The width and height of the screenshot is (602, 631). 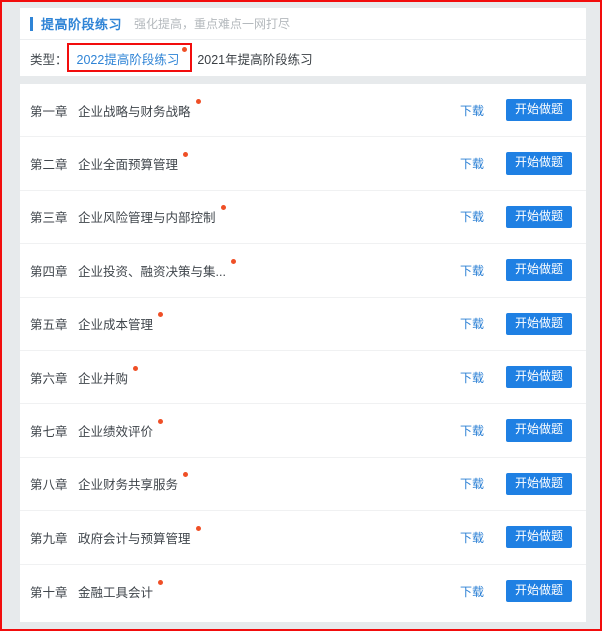 What do you see at coordinates (49, 325) in the screenshot?
I see `chapter-number: 第五章` at bounding box center [49, 325].